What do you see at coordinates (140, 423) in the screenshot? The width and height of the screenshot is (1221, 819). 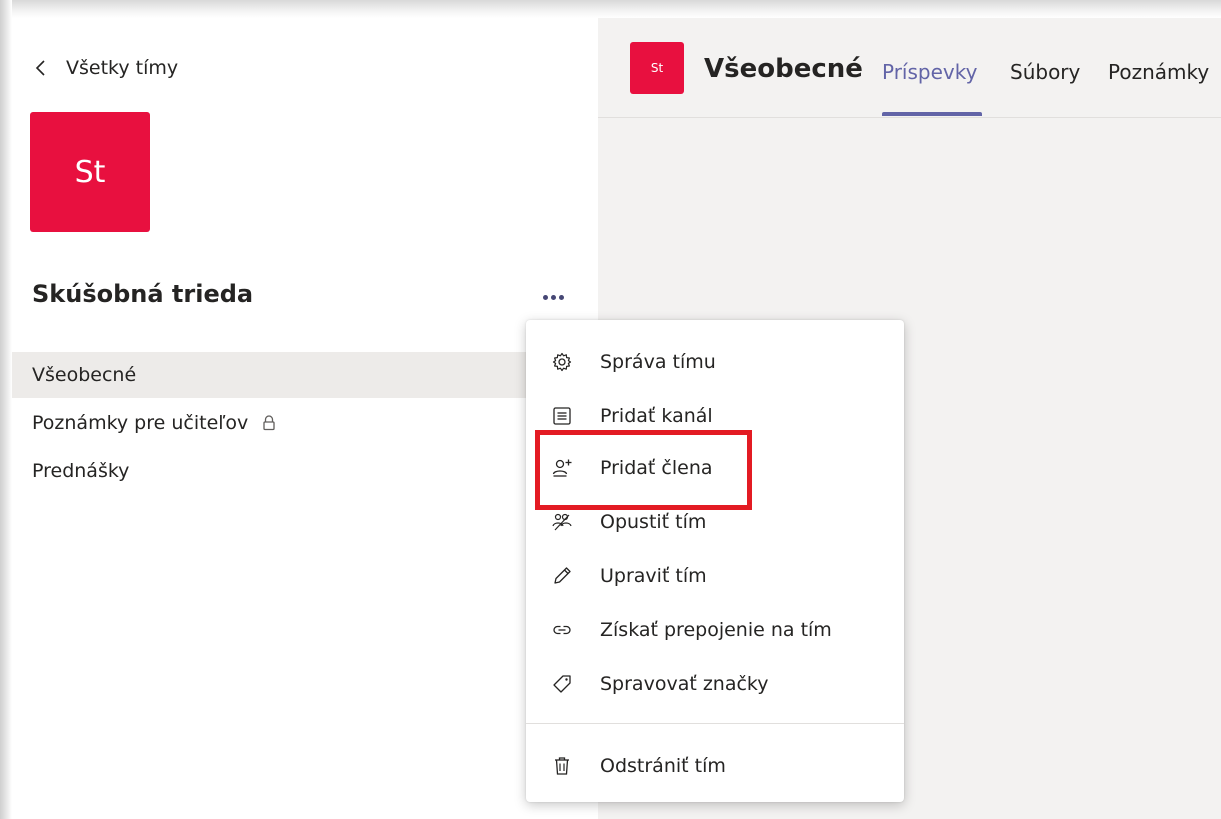 I see `channel-label: Poznámky pre učiteľov` at bounding box center [140, 423].